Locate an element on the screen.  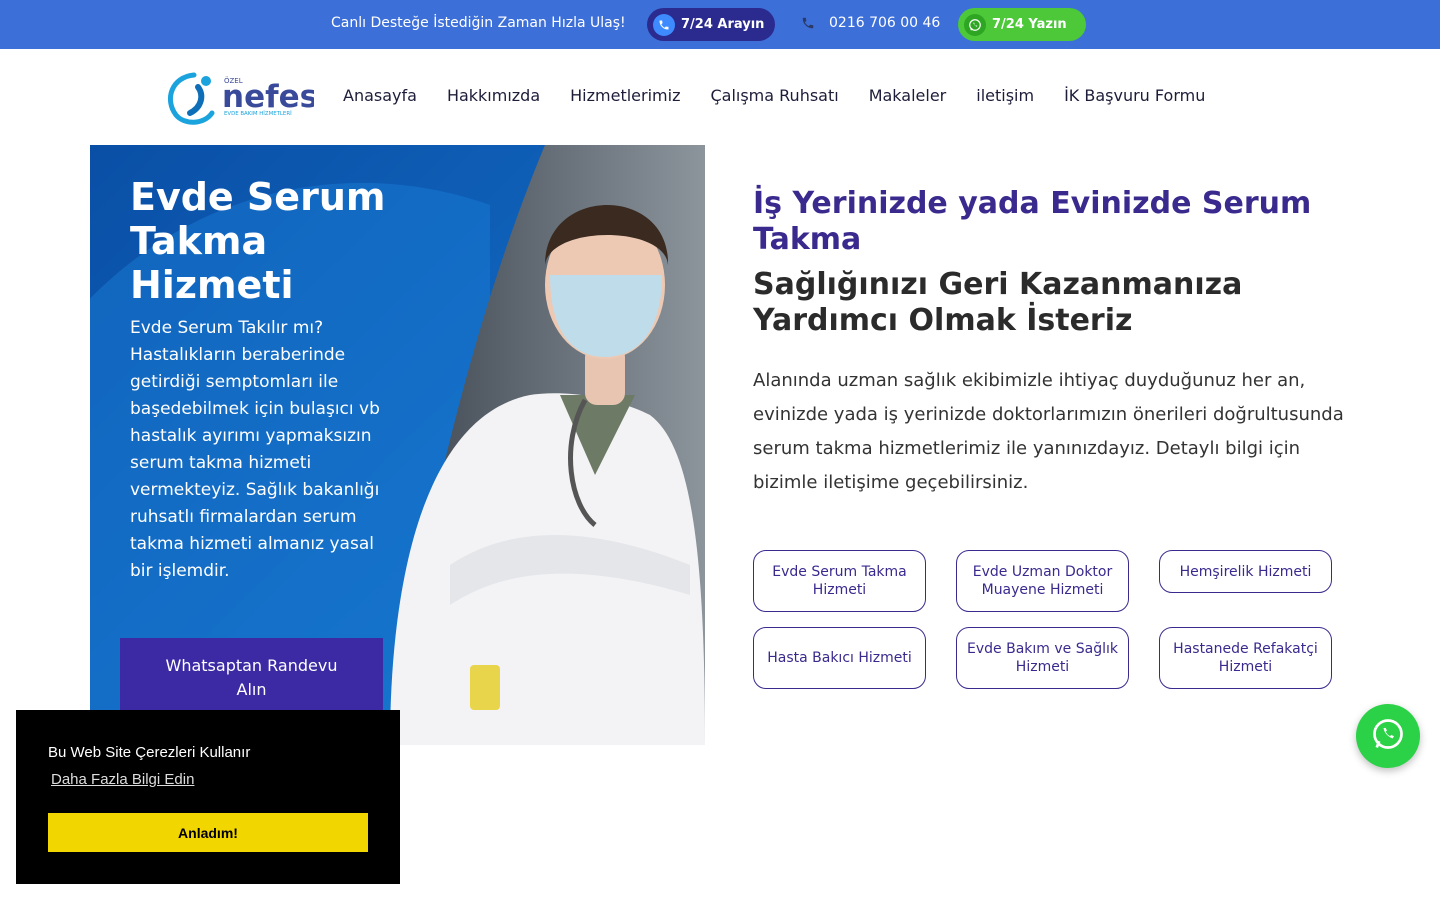
phone-number: 0216 706 00 46 is located at coordinates (885, 23).